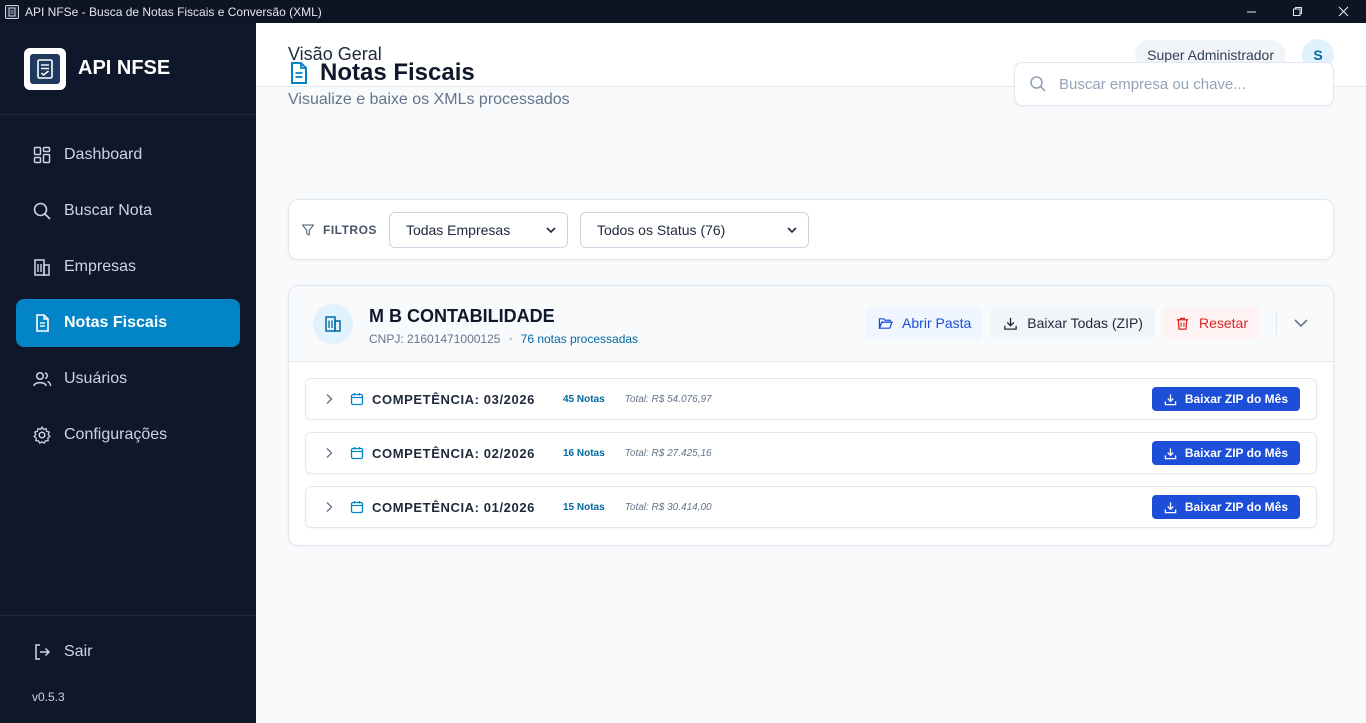  Describe the element at coordinates (48, 697) in the screenshot. I see `app-version: v0.5.3` at that location.